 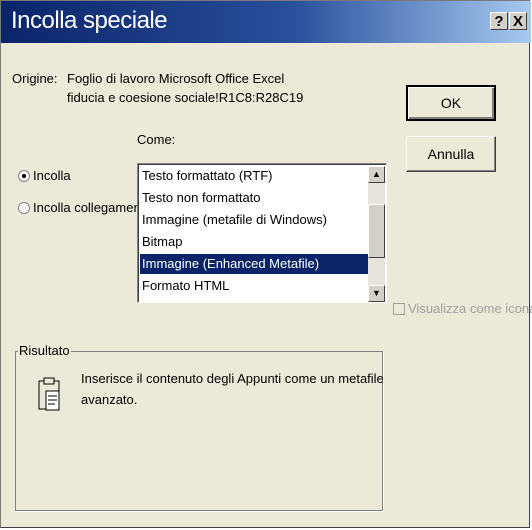 What do you see at coordinates (35, 78) in the screenshot?
I see `source-label: Origine:` at bounding box center [35, 78].